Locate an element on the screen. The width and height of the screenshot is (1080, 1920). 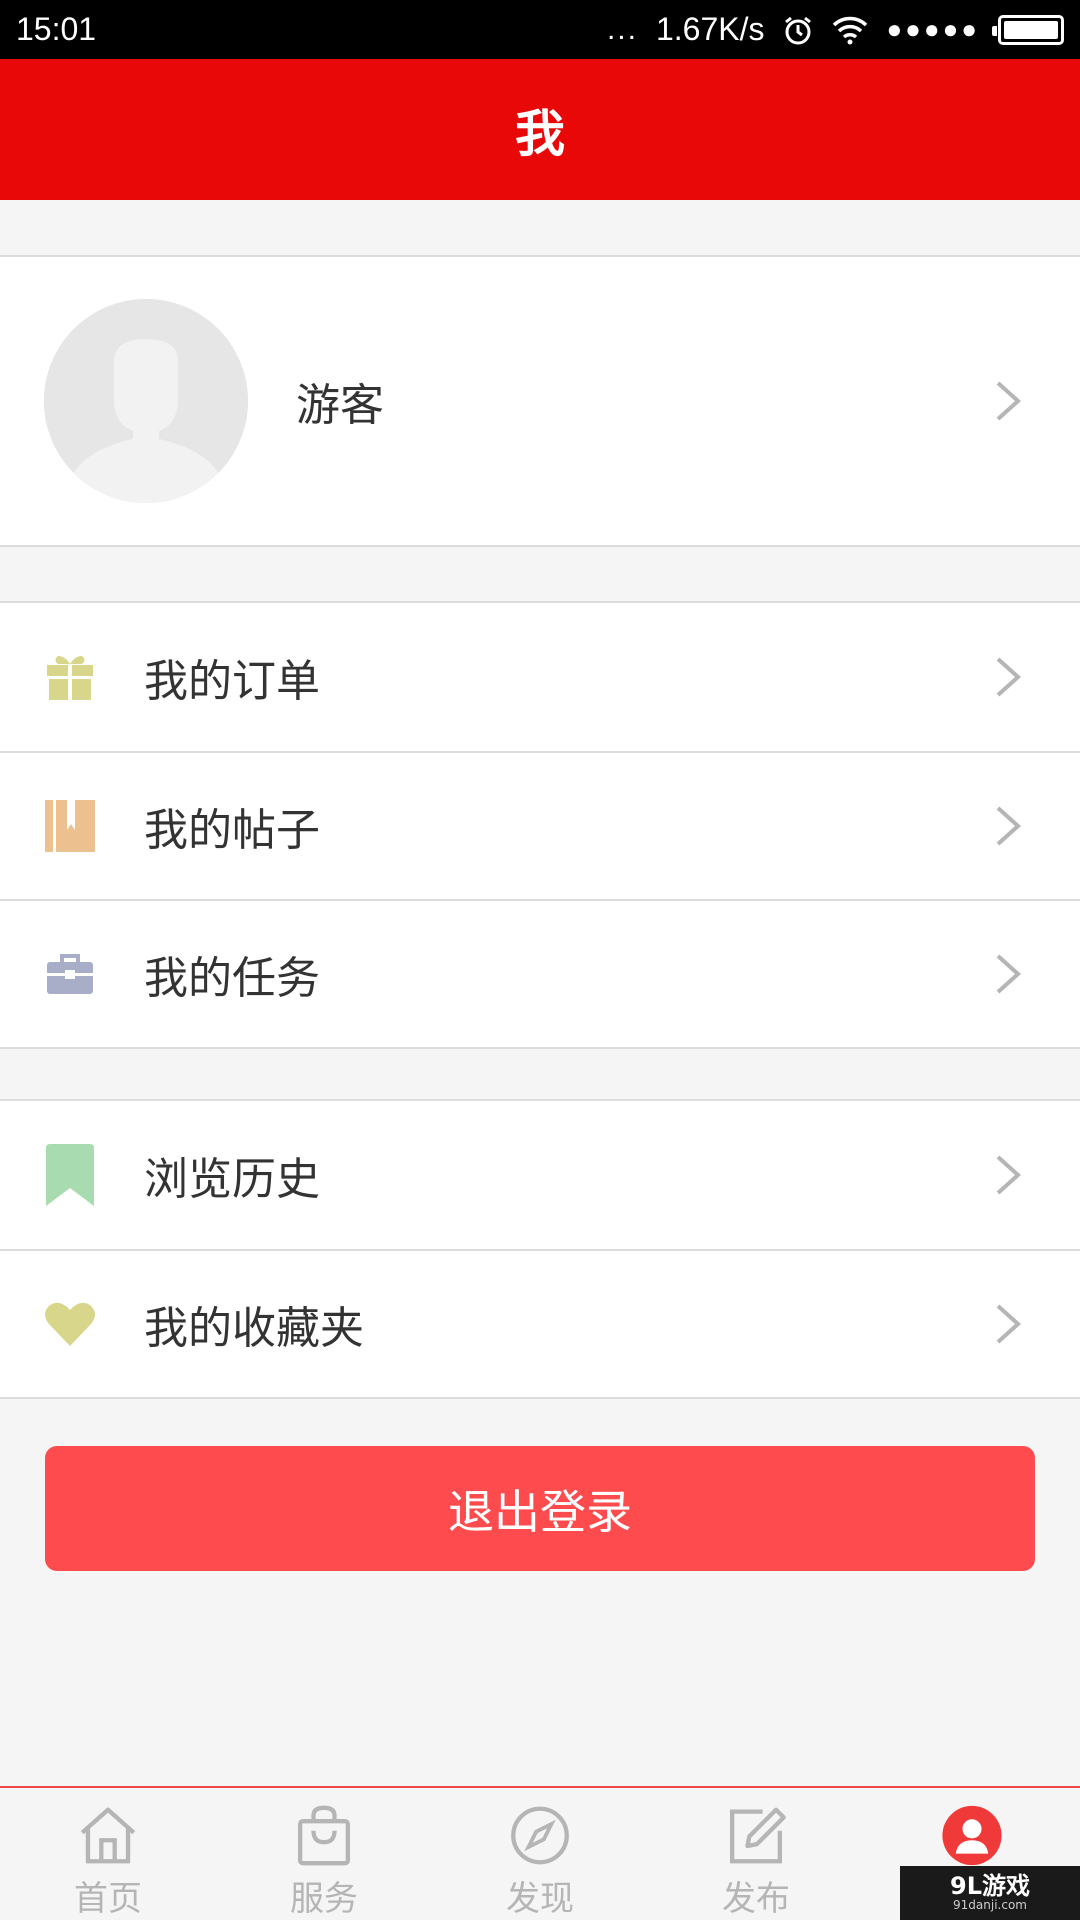
signal-dots: ●●●●● is located at coordinates (933, 29).